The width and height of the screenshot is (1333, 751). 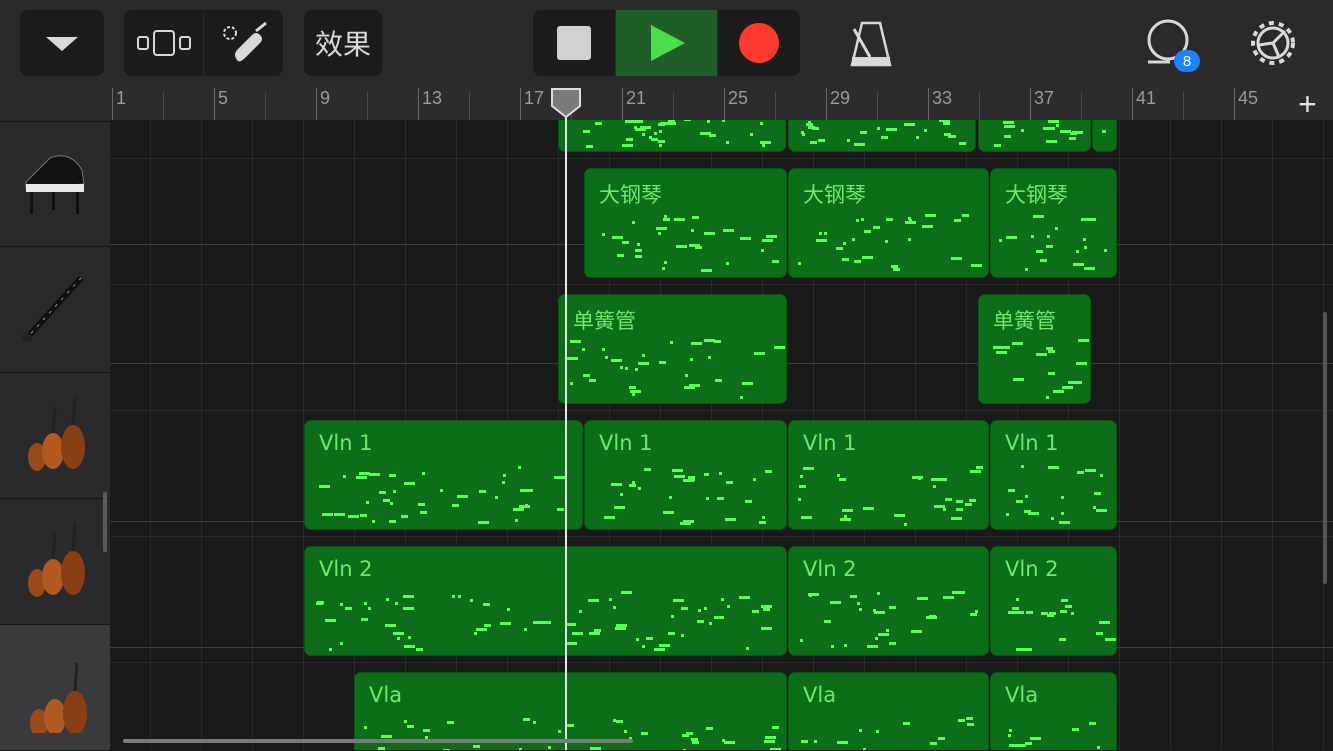 I want to click on bar-number: 17, so click(x=534, y=98).